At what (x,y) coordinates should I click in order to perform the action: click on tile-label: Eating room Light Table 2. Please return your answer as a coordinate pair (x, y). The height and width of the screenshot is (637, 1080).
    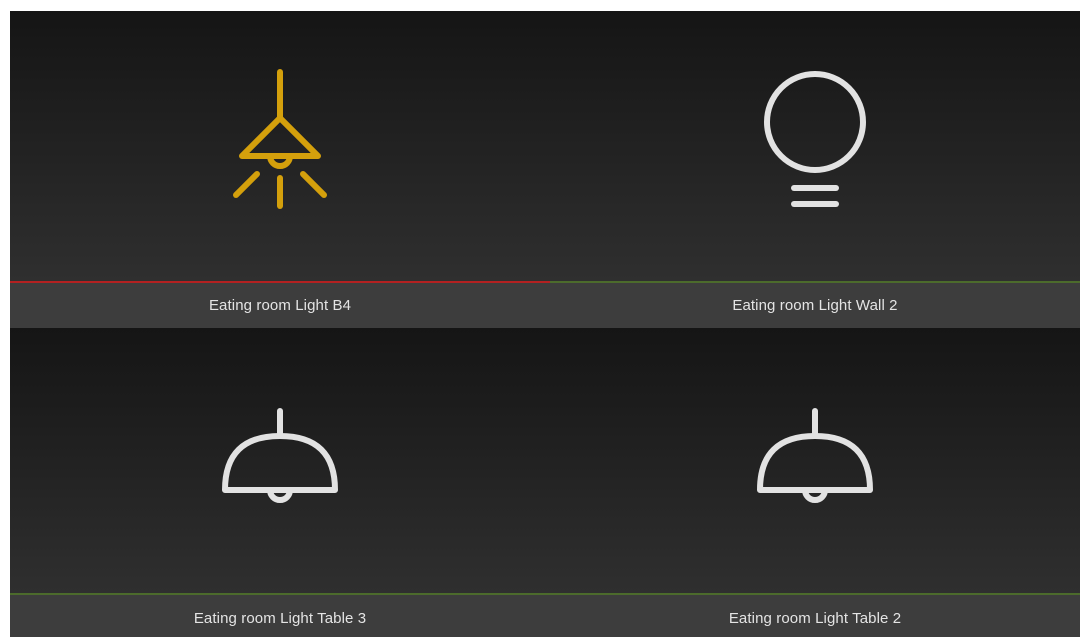
    Looking at the image, I should click on (815, 616).